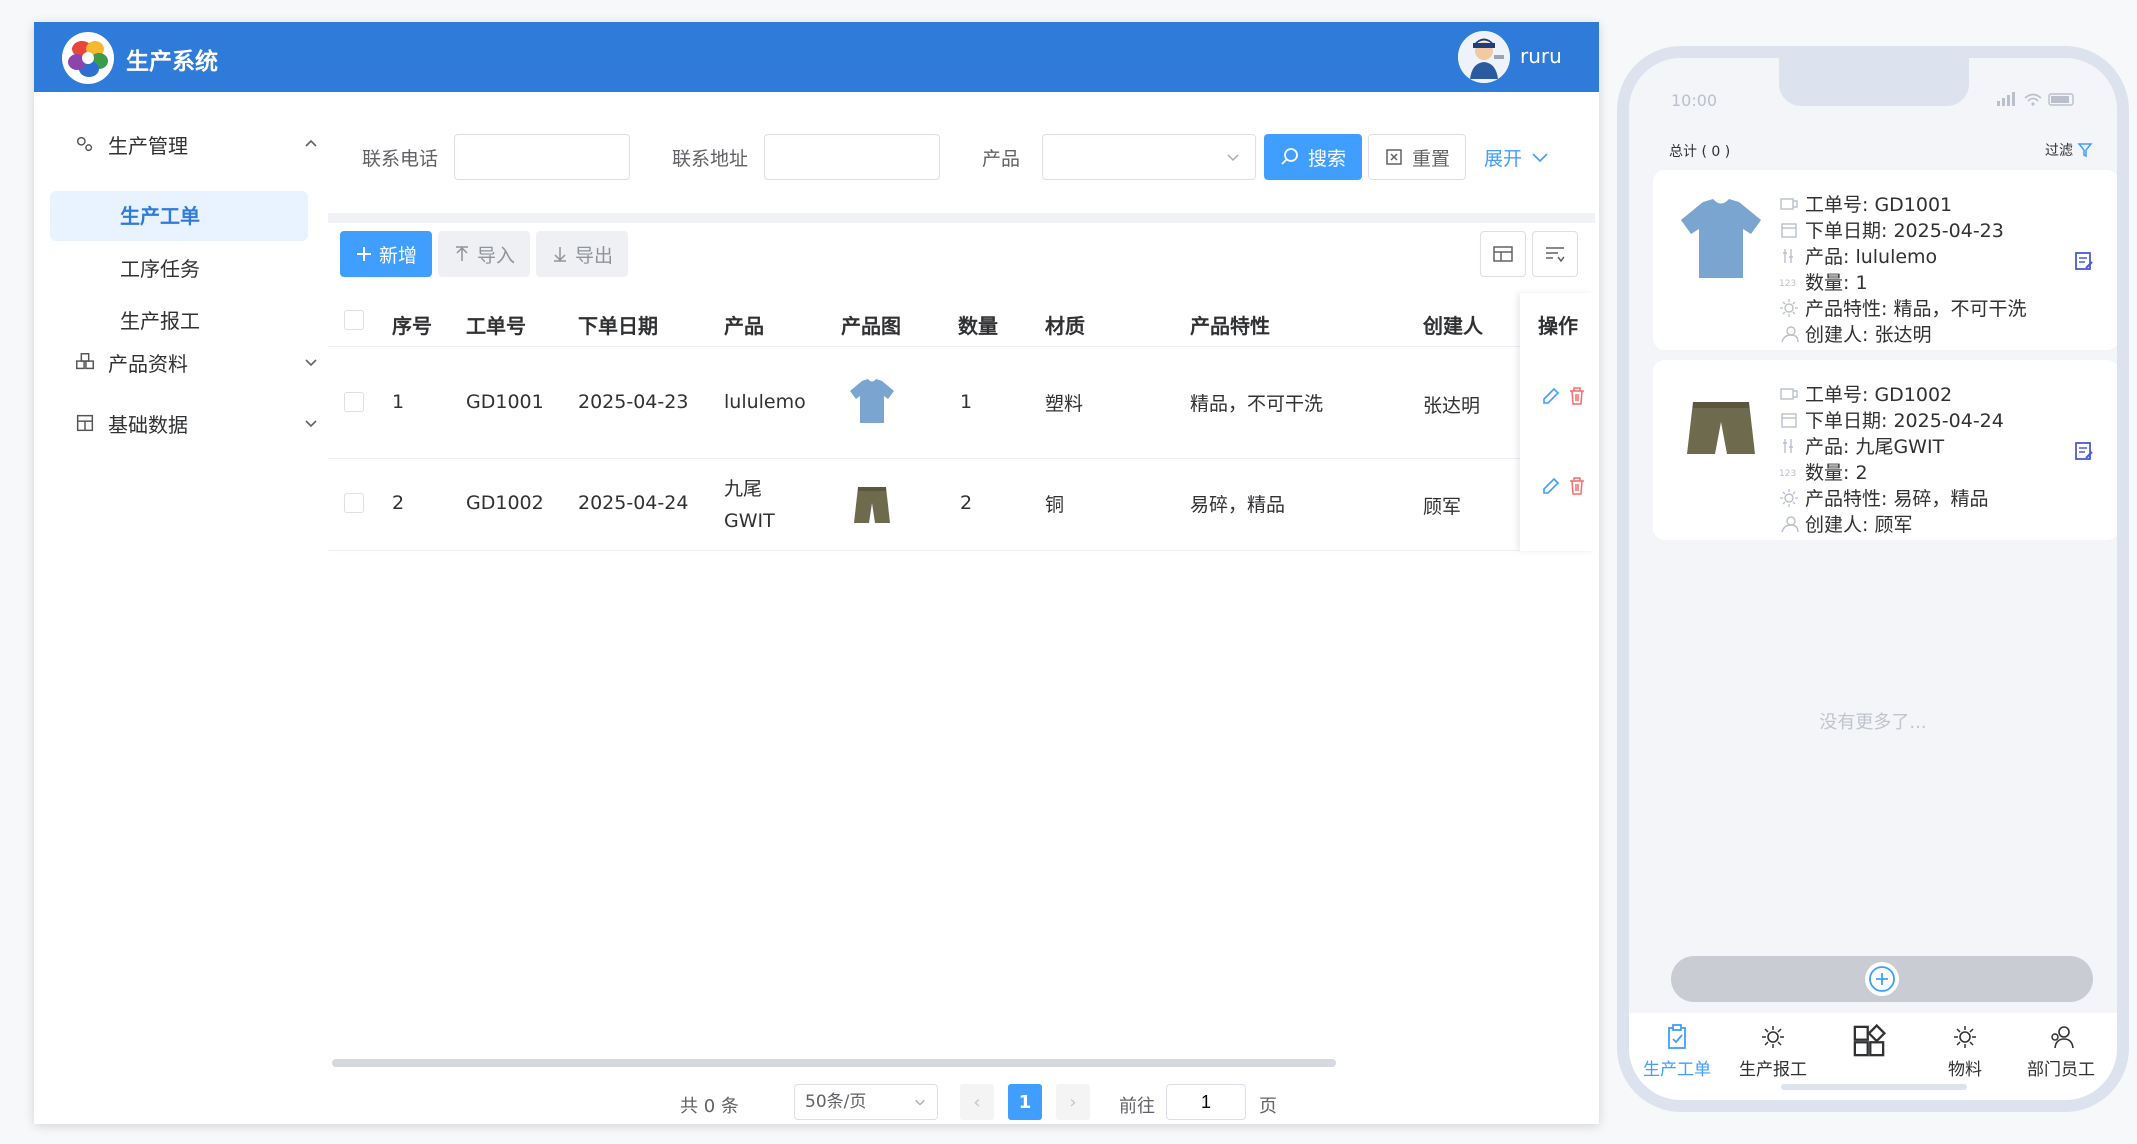  I want to click on next-page-button: ›, so click(1073, 1102).